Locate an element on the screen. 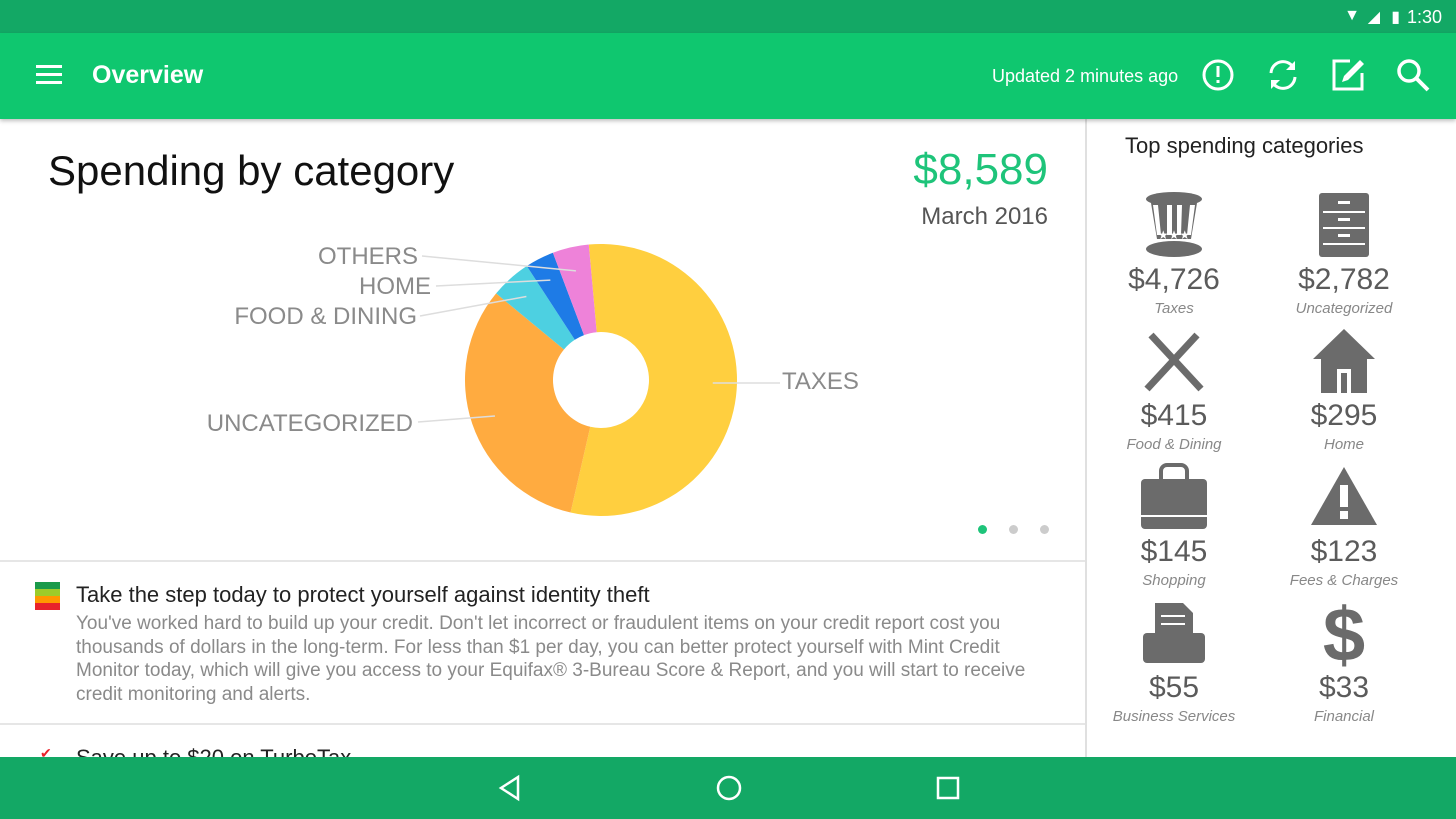 The image size is (1456, 819). category-uncategorized: $2,782 Uncategorized is located at coordinates (1344, 254).